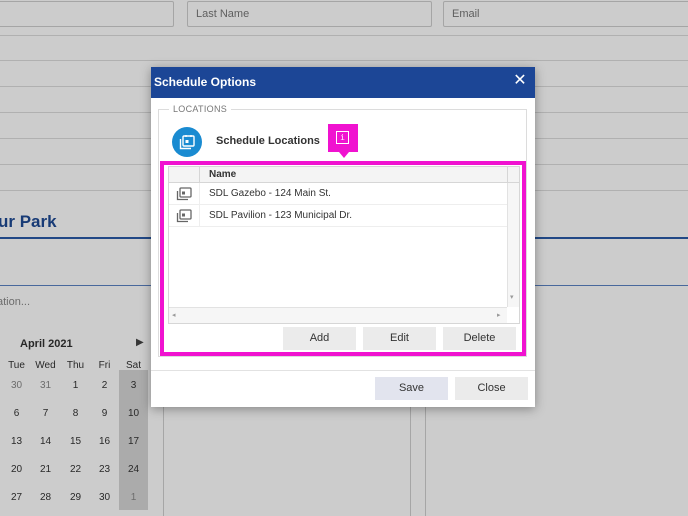  What do you see at coordinates (343, 370) in the screenshot?
I see `dialog-footer-divider` at bounding box center [343, 370].